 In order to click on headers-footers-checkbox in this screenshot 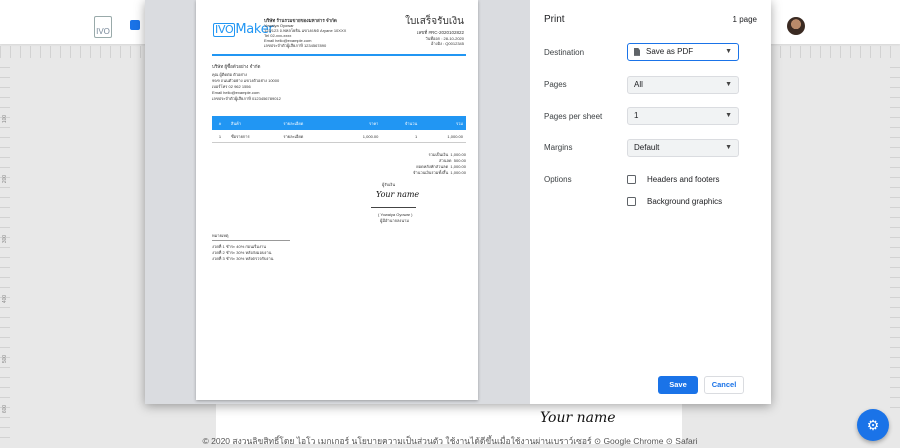, I will do `click(631, 179)`.